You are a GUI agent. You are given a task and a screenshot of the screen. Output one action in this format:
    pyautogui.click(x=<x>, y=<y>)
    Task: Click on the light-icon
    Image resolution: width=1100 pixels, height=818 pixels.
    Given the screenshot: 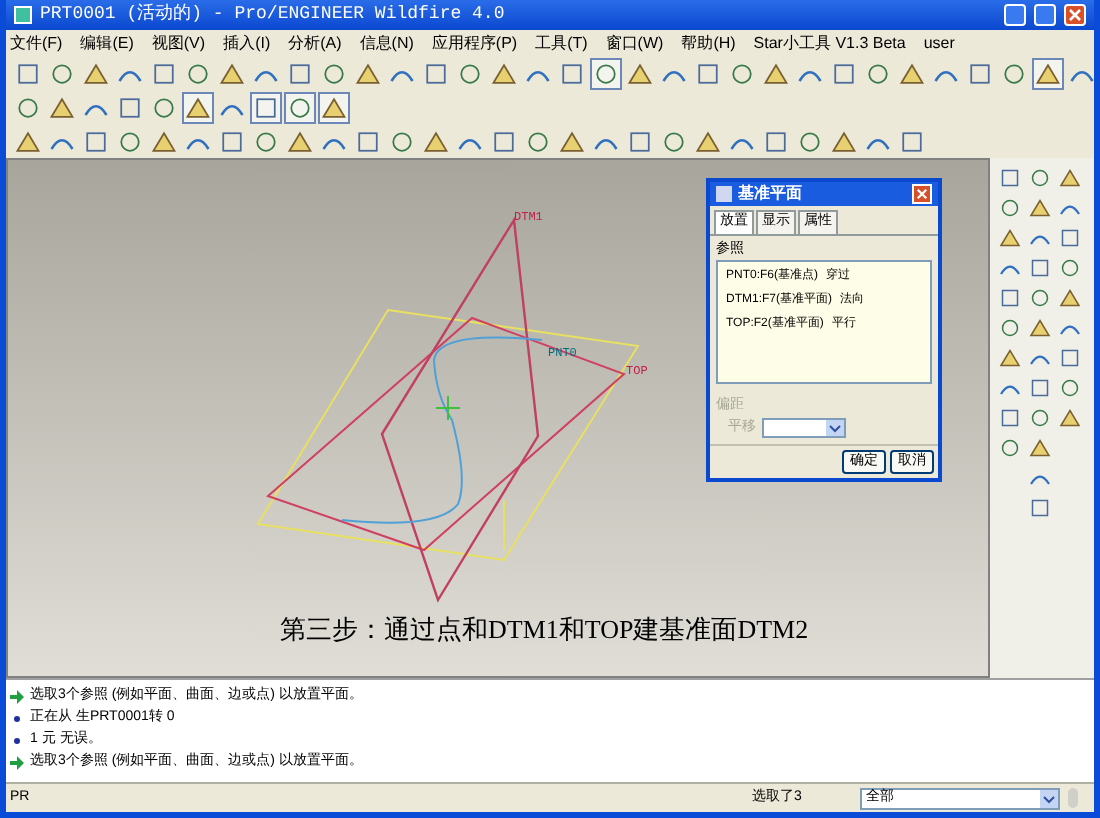 What is the action you would take?
    pyautogui.click(x=1073, y=798)
    